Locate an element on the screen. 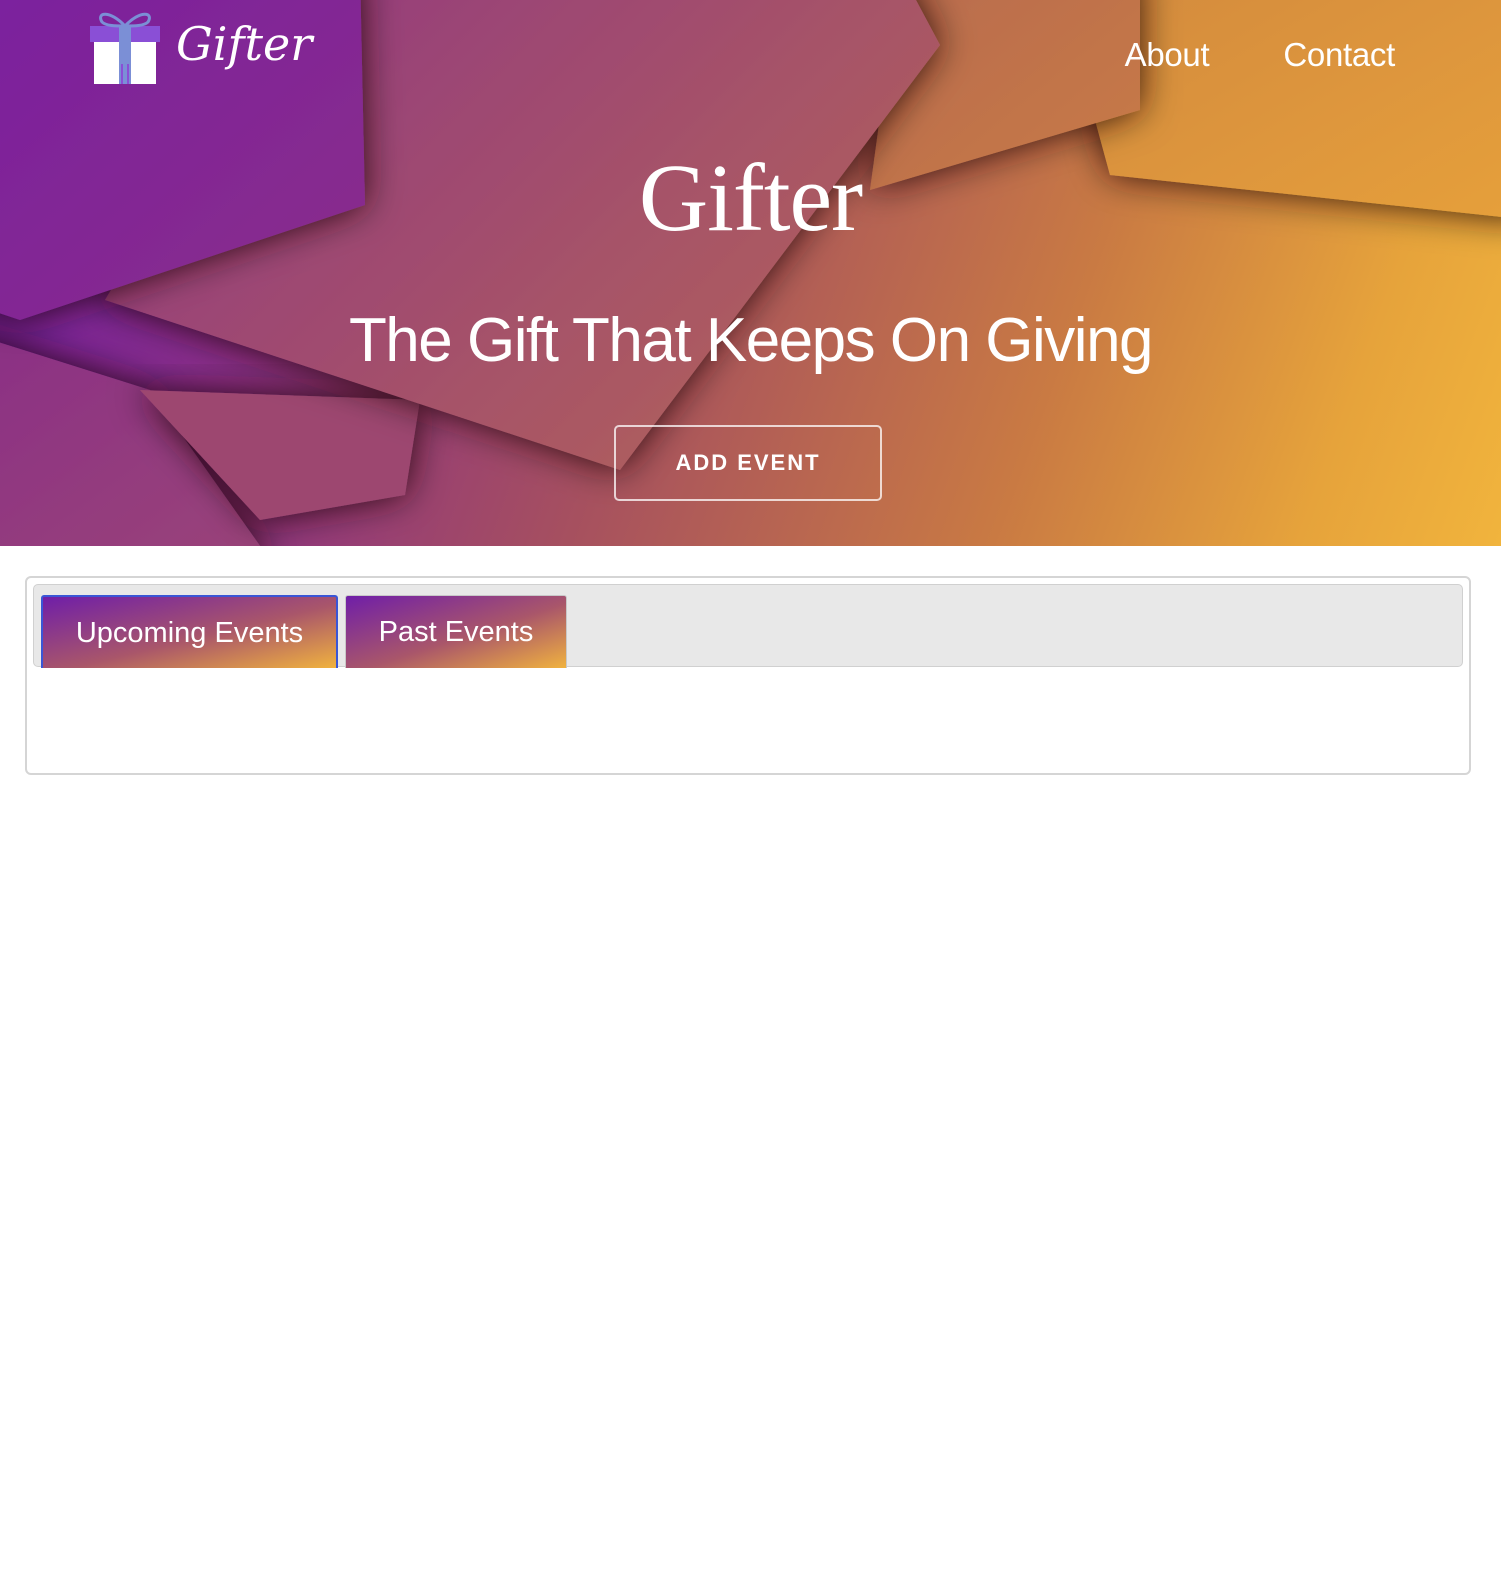 The width and height of the screenshot is (1501, 1582). tab-panel is located at coordinates (748, 720).